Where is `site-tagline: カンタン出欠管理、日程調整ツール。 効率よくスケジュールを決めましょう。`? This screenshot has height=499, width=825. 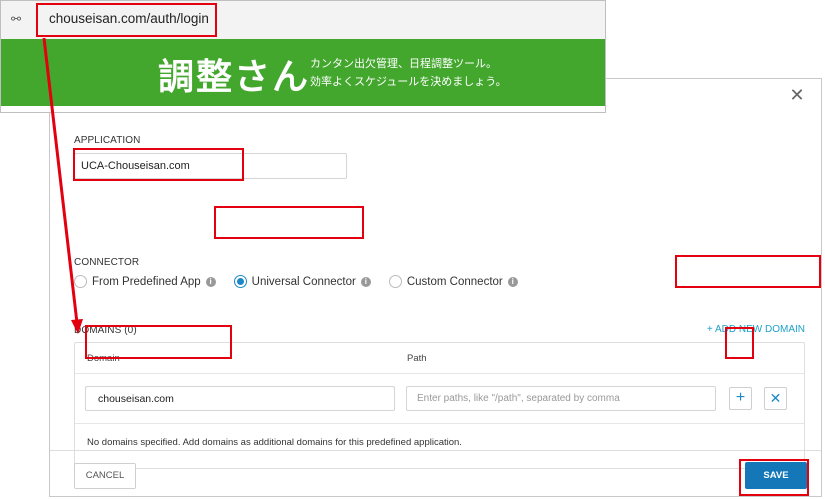 site-tagline: カンタン出欠管理、日程調整ツール。 効率よくスケジュールを決めましょう。 is located at coordinates (408, 73).